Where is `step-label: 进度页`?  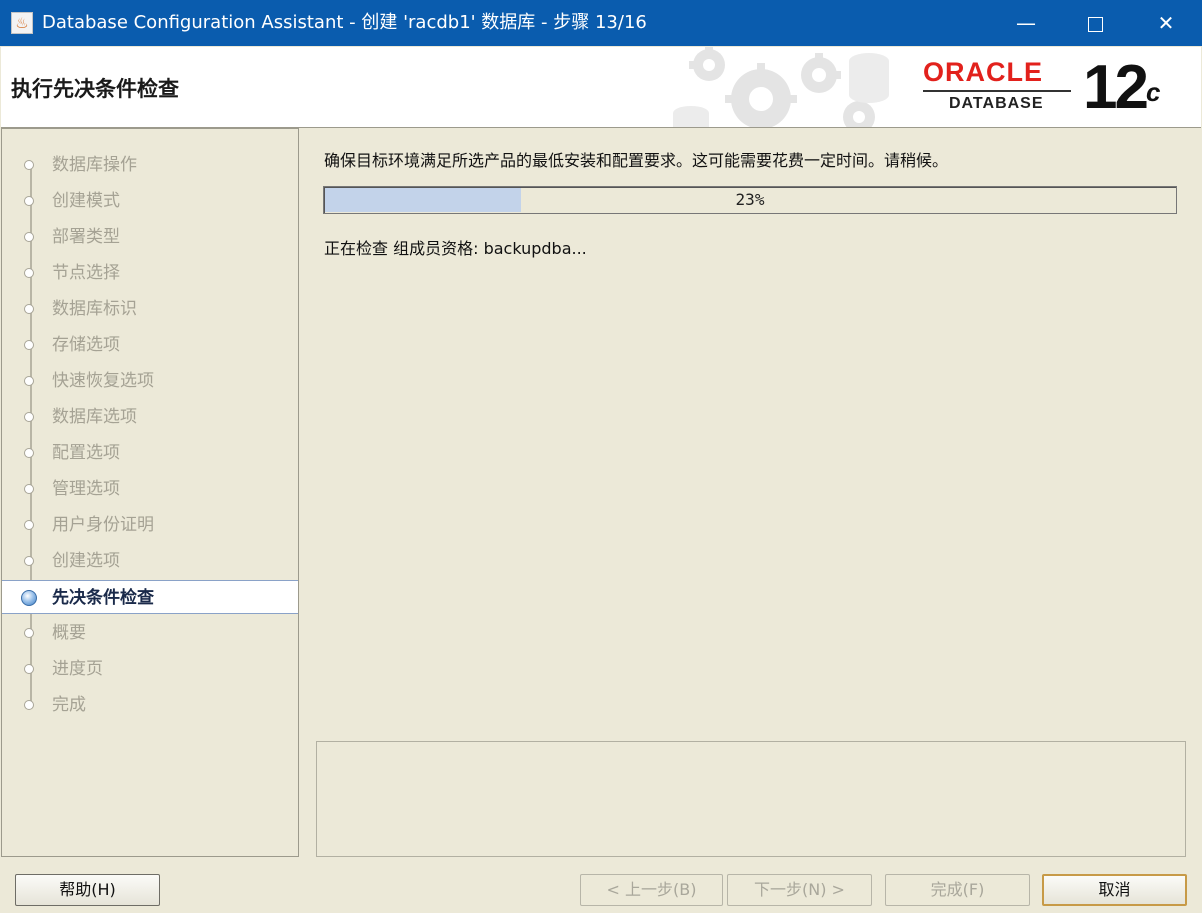
step-label: 进度页 is located at coordinates (77, 669).